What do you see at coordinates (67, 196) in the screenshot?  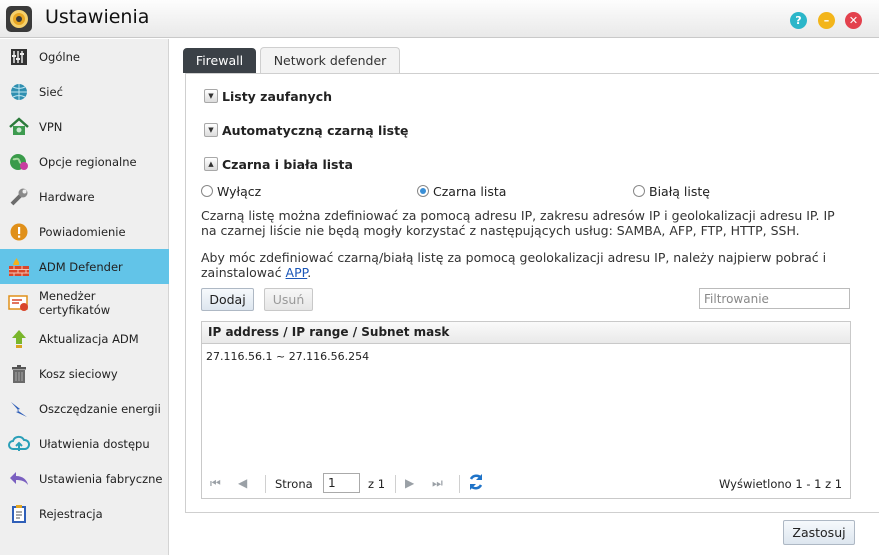 I see `sidebar-item-label: Hardware` at bounding box center [67, 196].